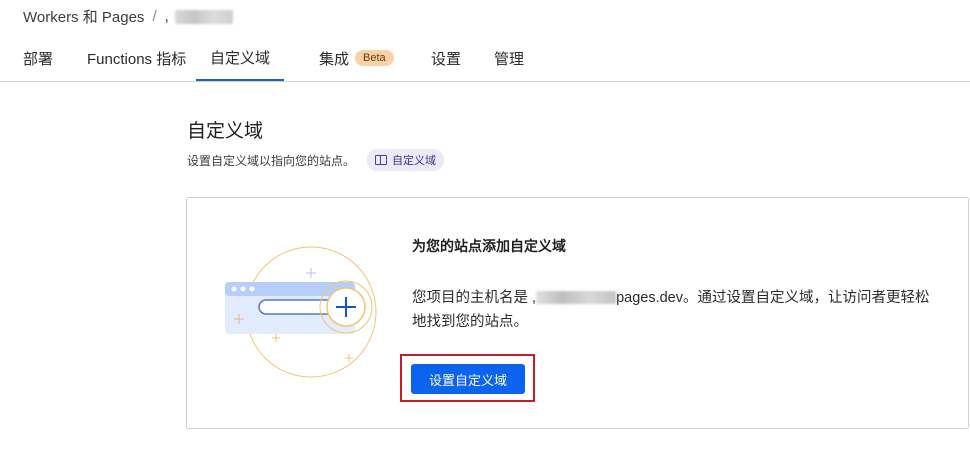  I want to click on tab-deployments: 部署, so click(38, 58).